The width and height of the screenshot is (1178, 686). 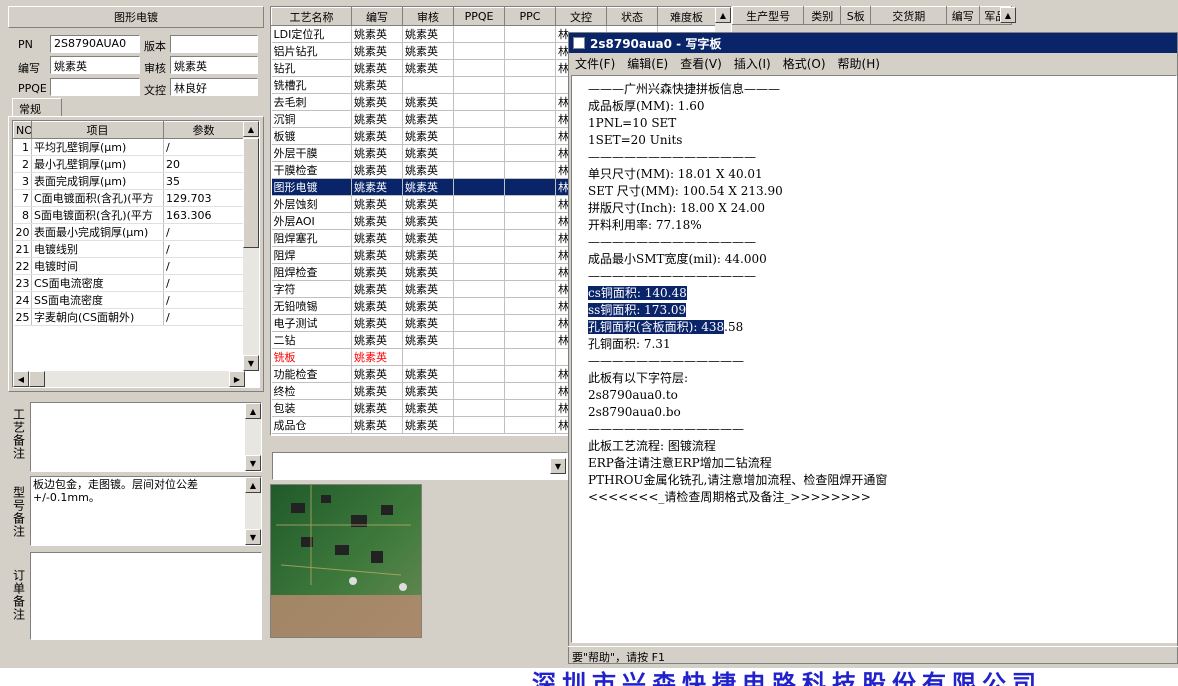 What do you see at coordinates (873, 43) in the screenshot?
I see `wordpad-titlebar: 2s8790aua0 - 写字板` at bounding box center [873, 43].